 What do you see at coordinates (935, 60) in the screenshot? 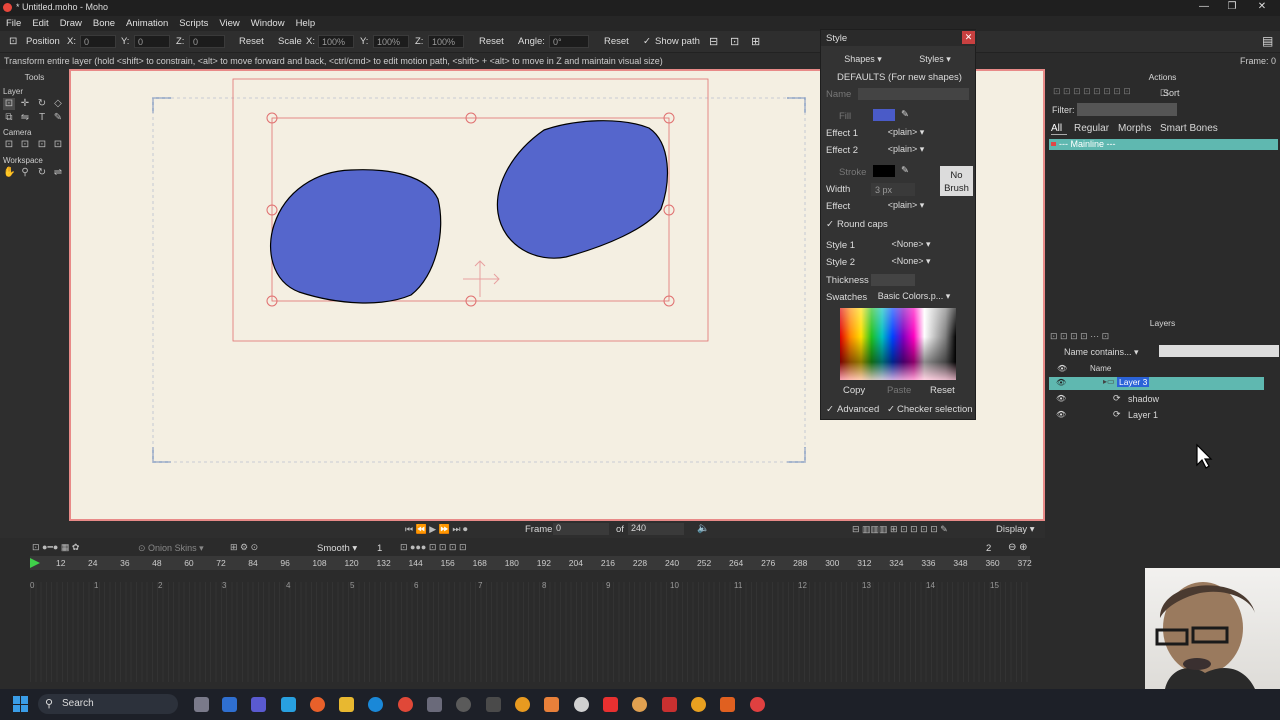
I see `styles-tab: Styles ▾` at bounding box center [935, 60].